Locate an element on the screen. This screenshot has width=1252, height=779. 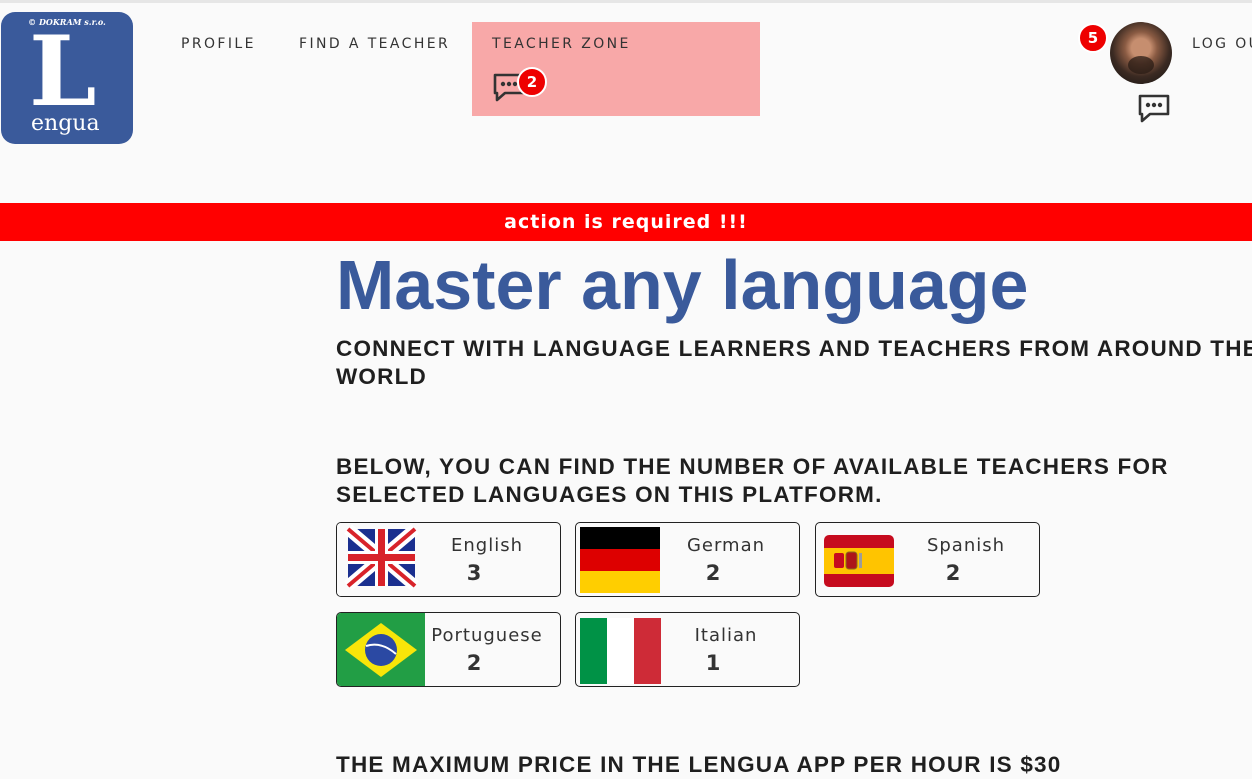
nav-find-teacher: FIND A TEACHER is located at coordinates (374, 44).